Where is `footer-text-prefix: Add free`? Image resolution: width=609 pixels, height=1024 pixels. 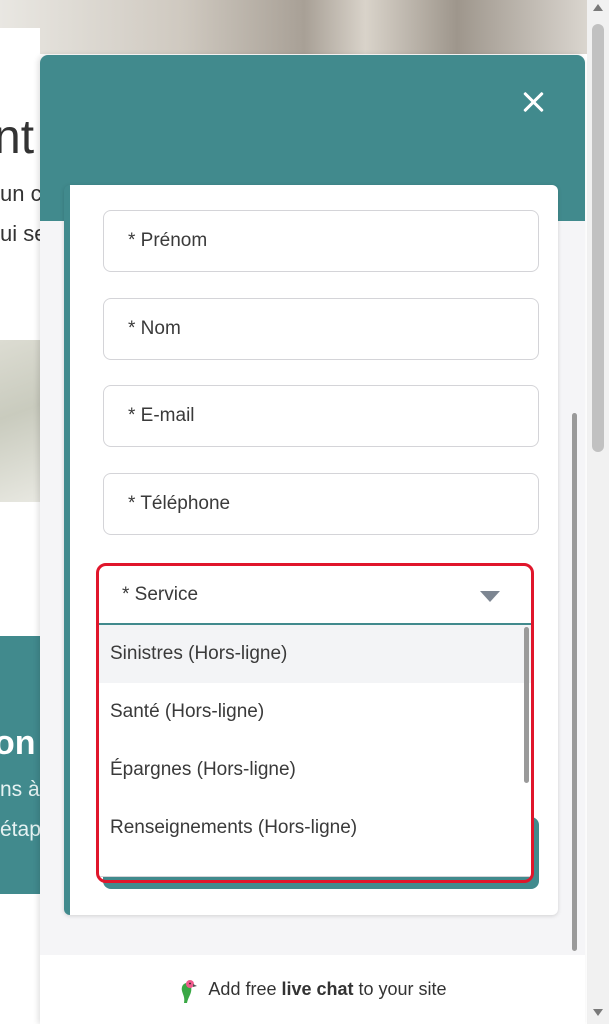
footer-text-prefix: Add free is located at coordinates (245, 989).